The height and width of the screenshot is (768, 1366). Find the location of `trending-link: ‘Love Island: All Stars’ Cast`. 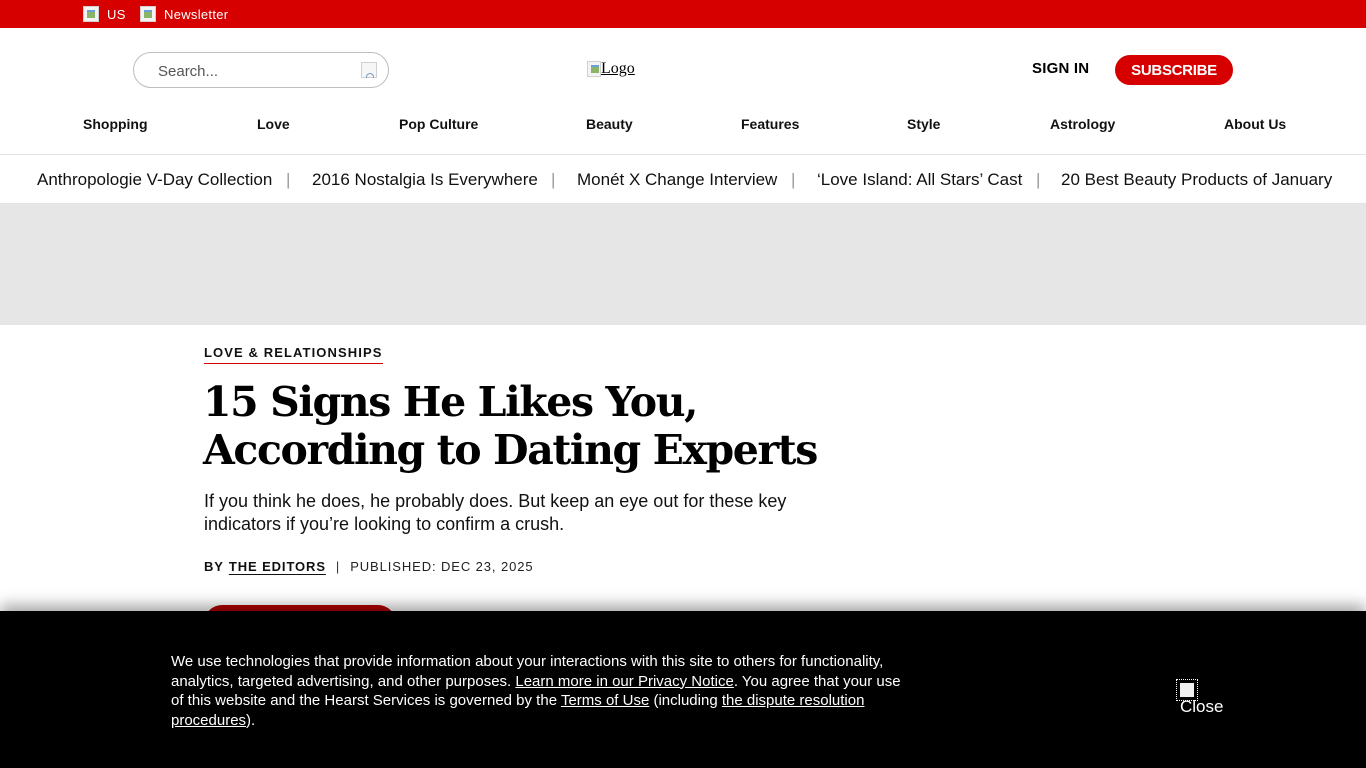

trending-link: ‘Love Island: All Stars’ Cast is located at coordinates (919, 180).